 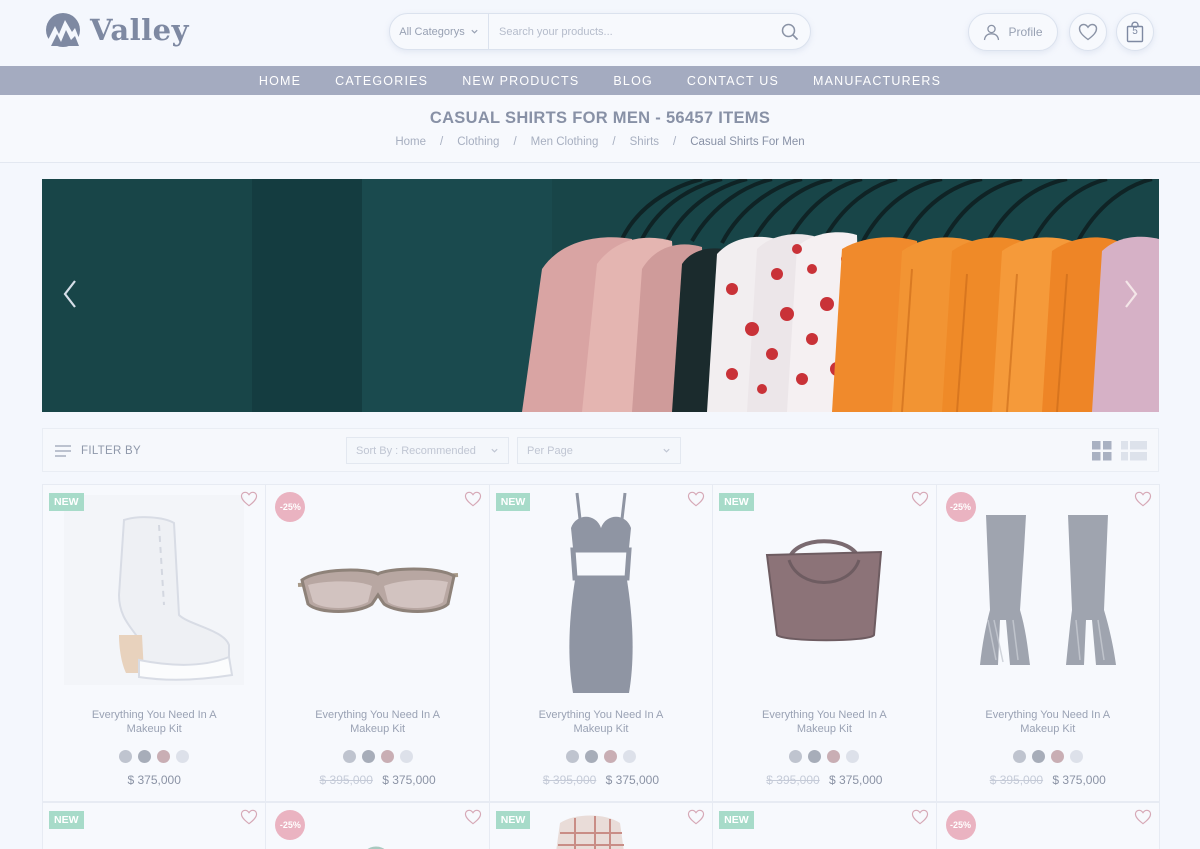 What do you see at coordinates (98, 451) in the screenshot?
I see `filter-button: FILTER BY` at bounding box center [98, 451].